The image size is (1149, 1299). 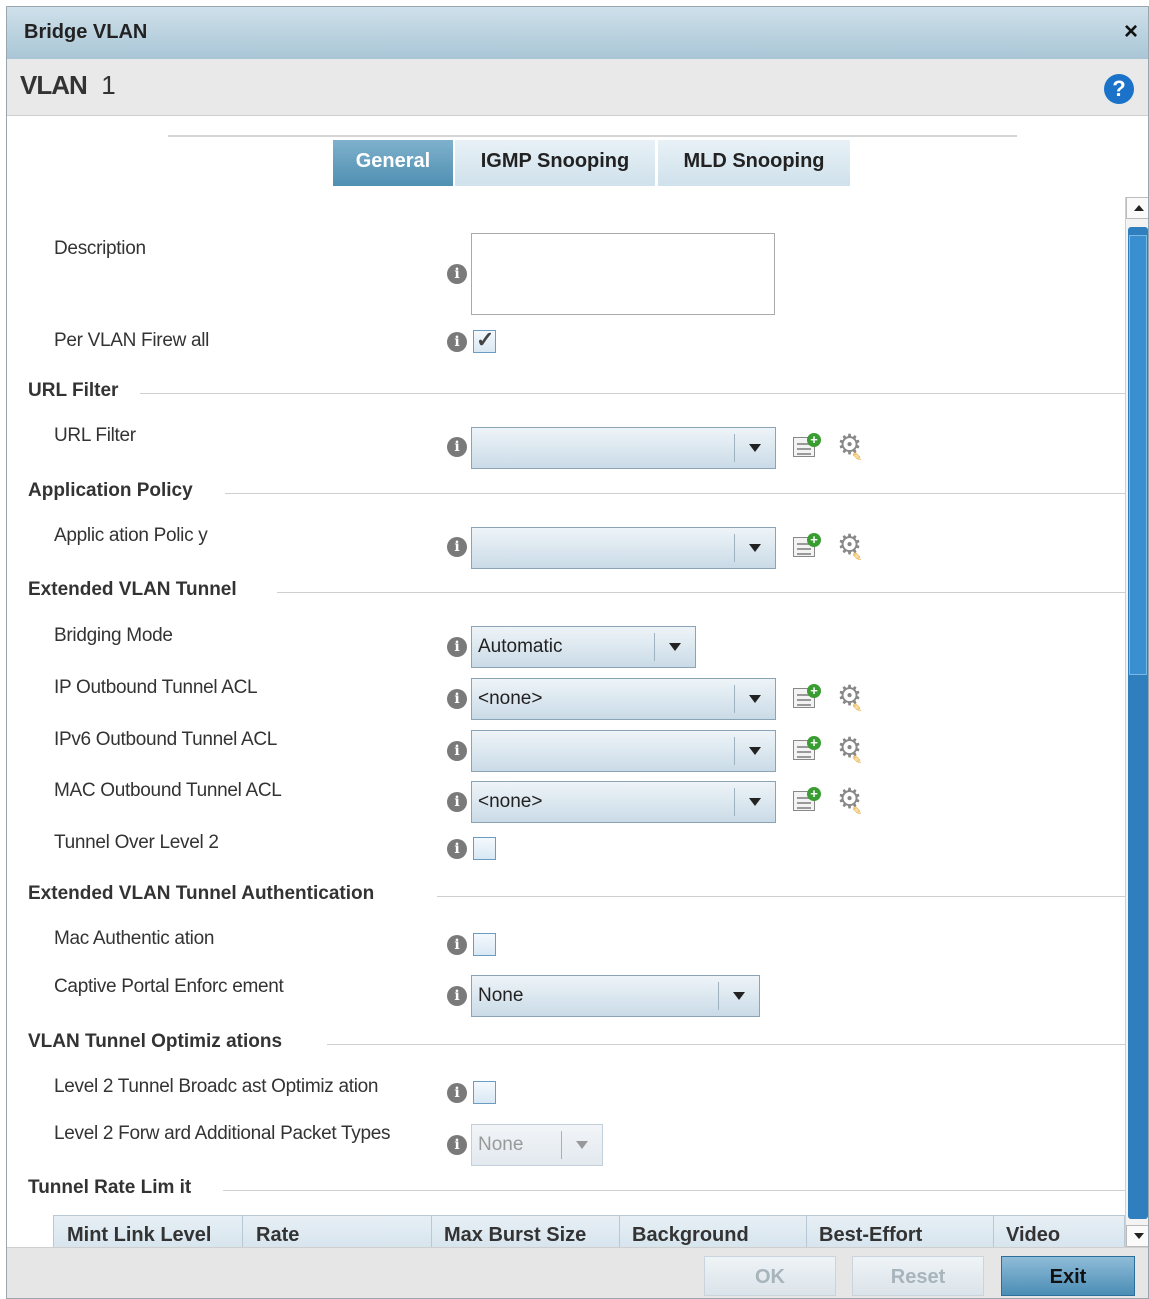 What do you see at coordinates (166, 739) in the screenshot?
I see `ipv6-outbound-acl-label: IPv6 Outbound Tunnel ACL` at bounding box center [166, 739].